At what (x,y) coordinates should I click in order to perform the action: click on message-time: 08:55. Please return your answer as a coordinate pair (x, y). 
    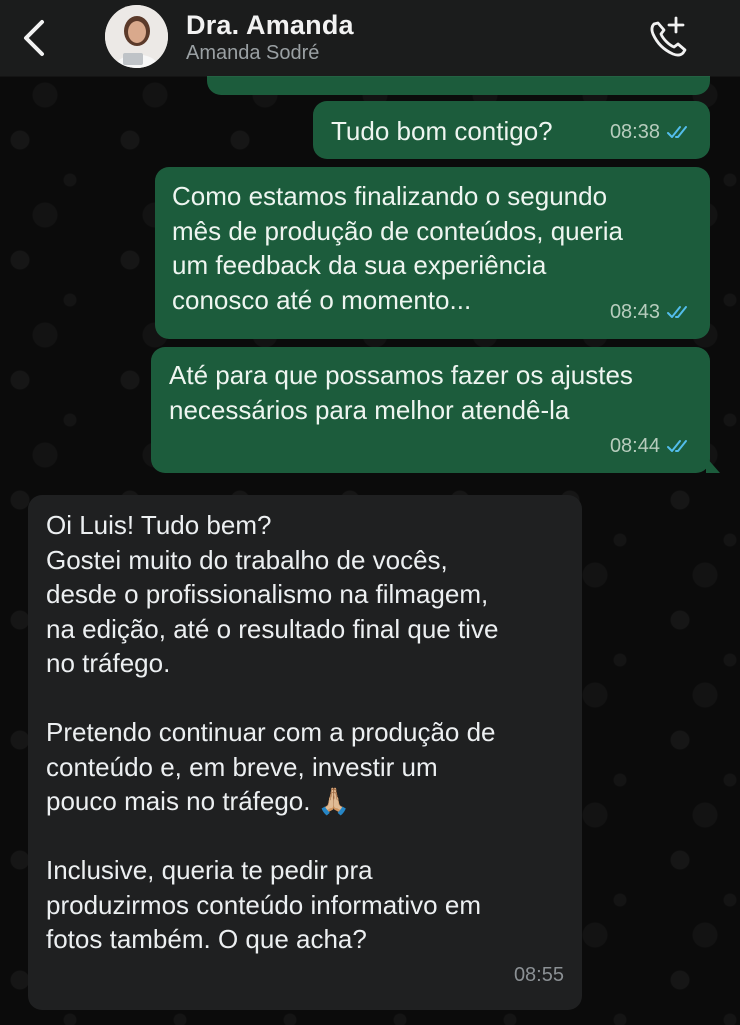
    Looking at the image, I should click on (538, 974).